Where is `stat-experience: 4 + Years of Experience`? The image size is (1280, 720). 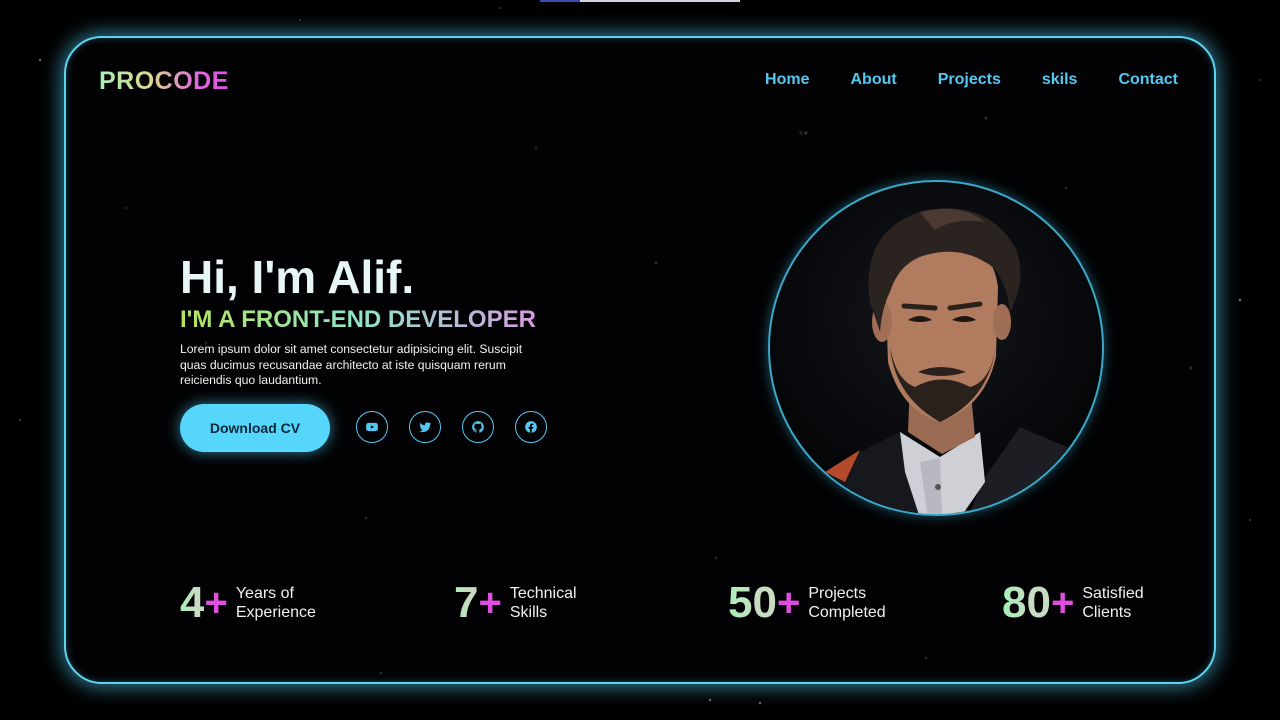 stat-experience: 4 + Years of Experience is located at coordinates (317, 603).